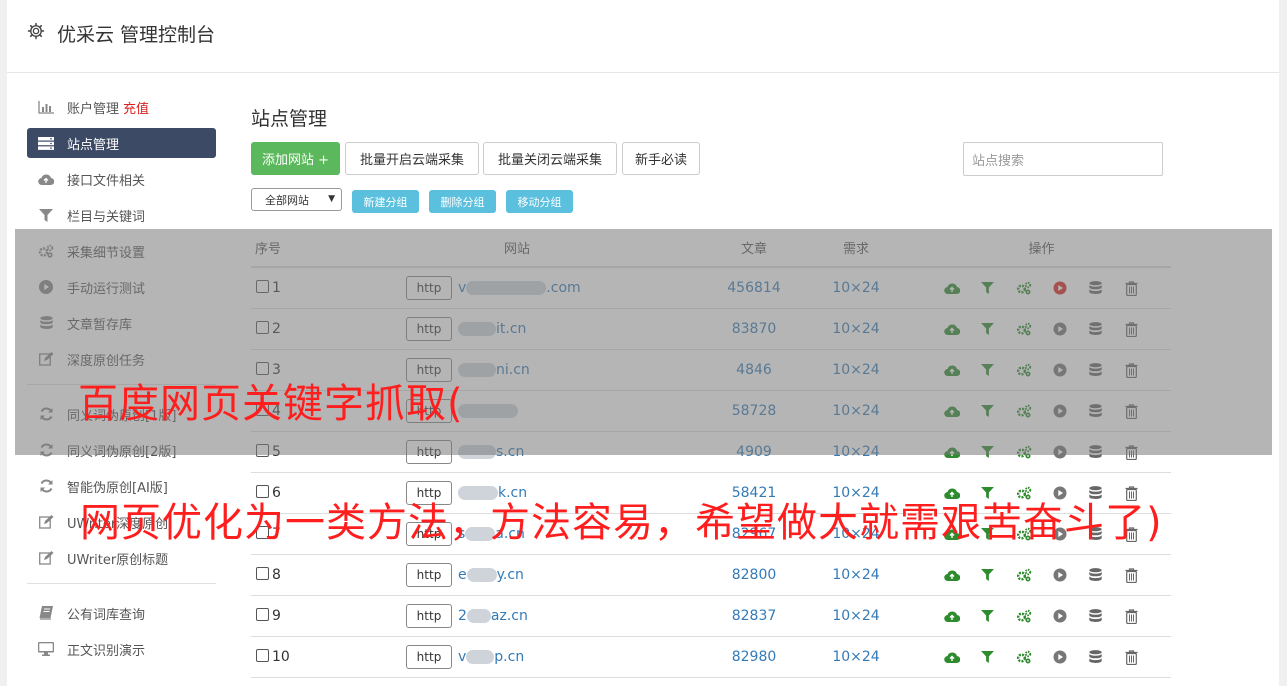 The width and height of the screenshot is (1287, 686). I want to click on sidebar-item: 正文识别演示, so click(121, 649).